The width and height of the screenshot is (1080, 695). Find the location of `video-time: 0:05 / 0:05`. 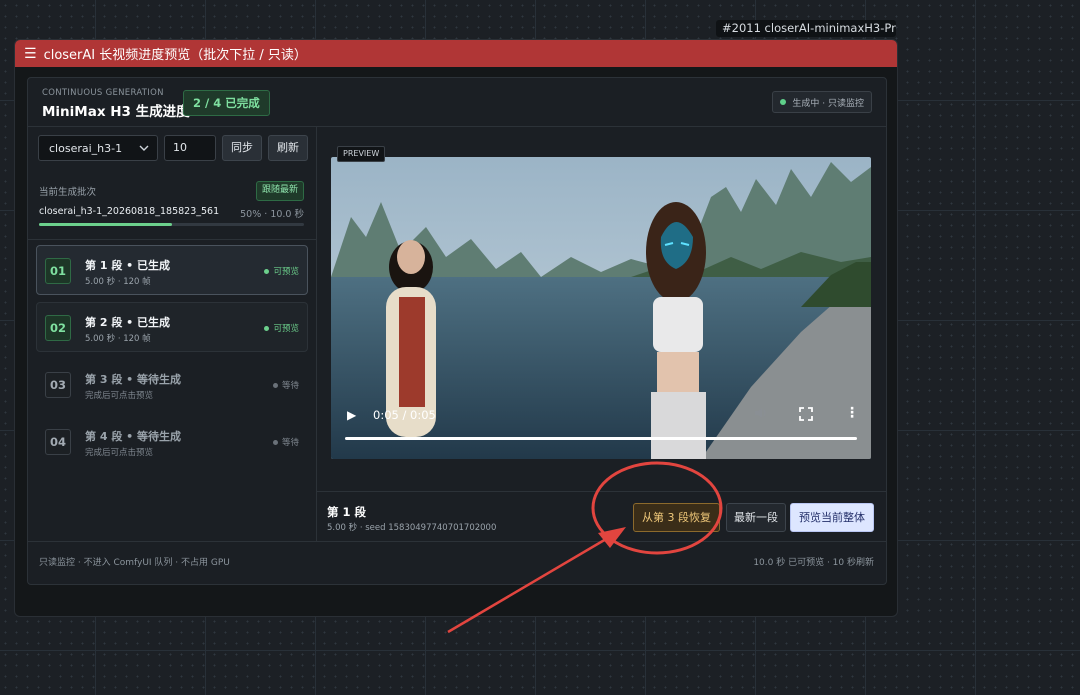

video-time: 0:05 / 0:05 is located at coordinates (404, 415).